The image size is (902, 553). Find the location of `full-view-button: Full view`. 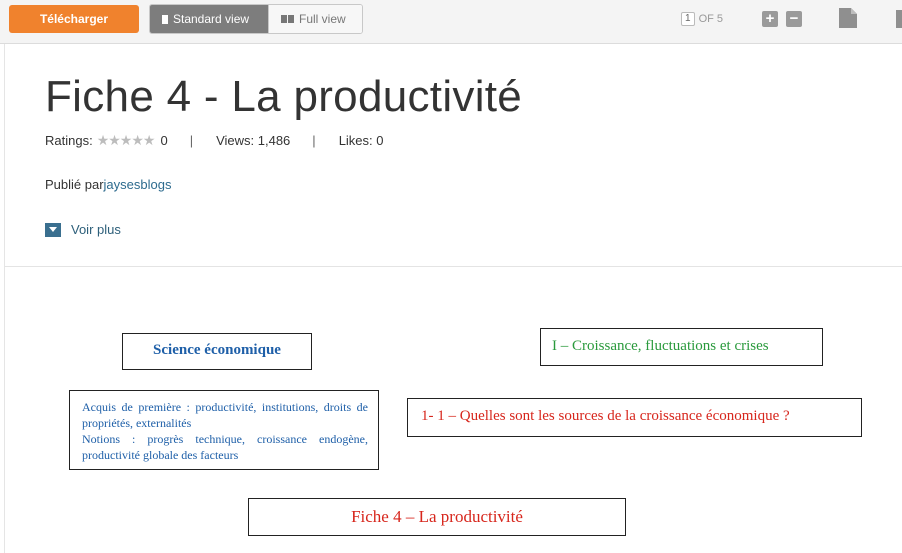

full-view-button: Full view is located at coordinates (315, 19).